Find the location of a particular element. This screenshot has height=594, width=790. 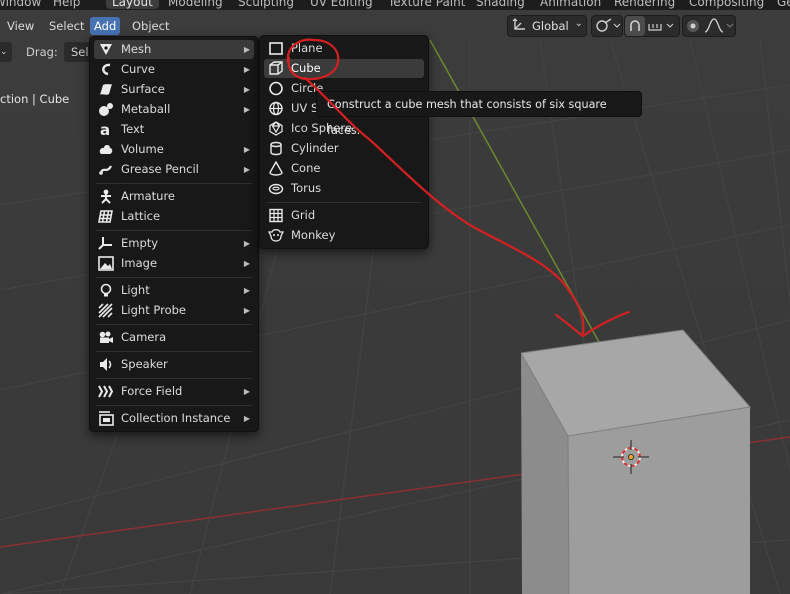

add-menu-item-light: Light ▶ is located at coordinates (174, 290).